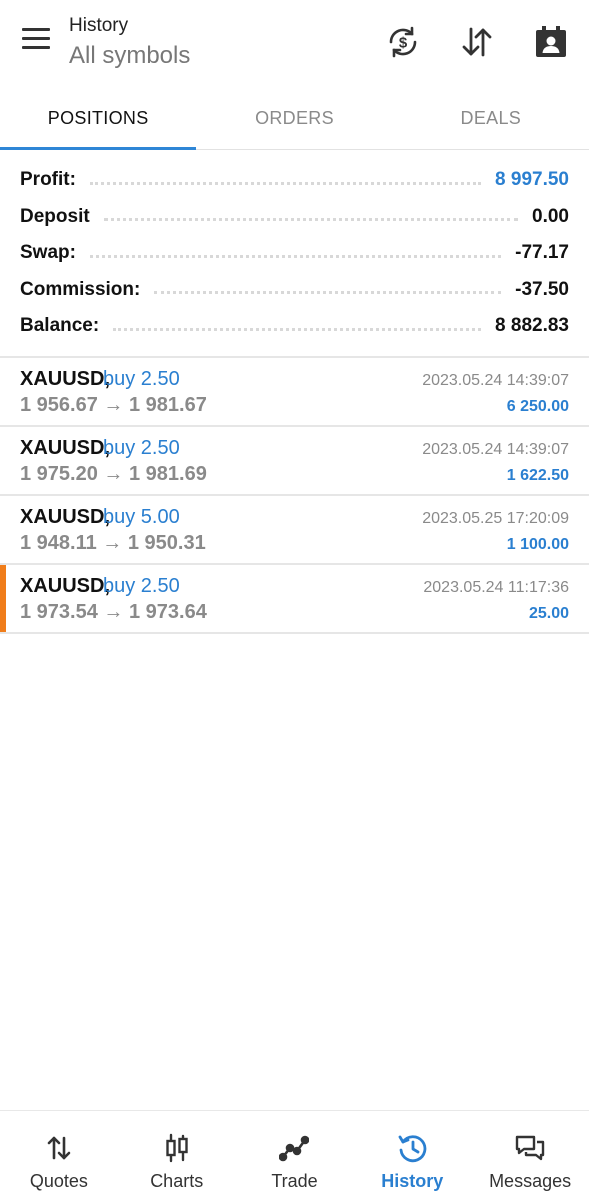 The width and height of the screenshot is (589, 1200). Describe the element at coordinates (548, 613) in the screenshot. I see `position-profit: 25.00` at that location.